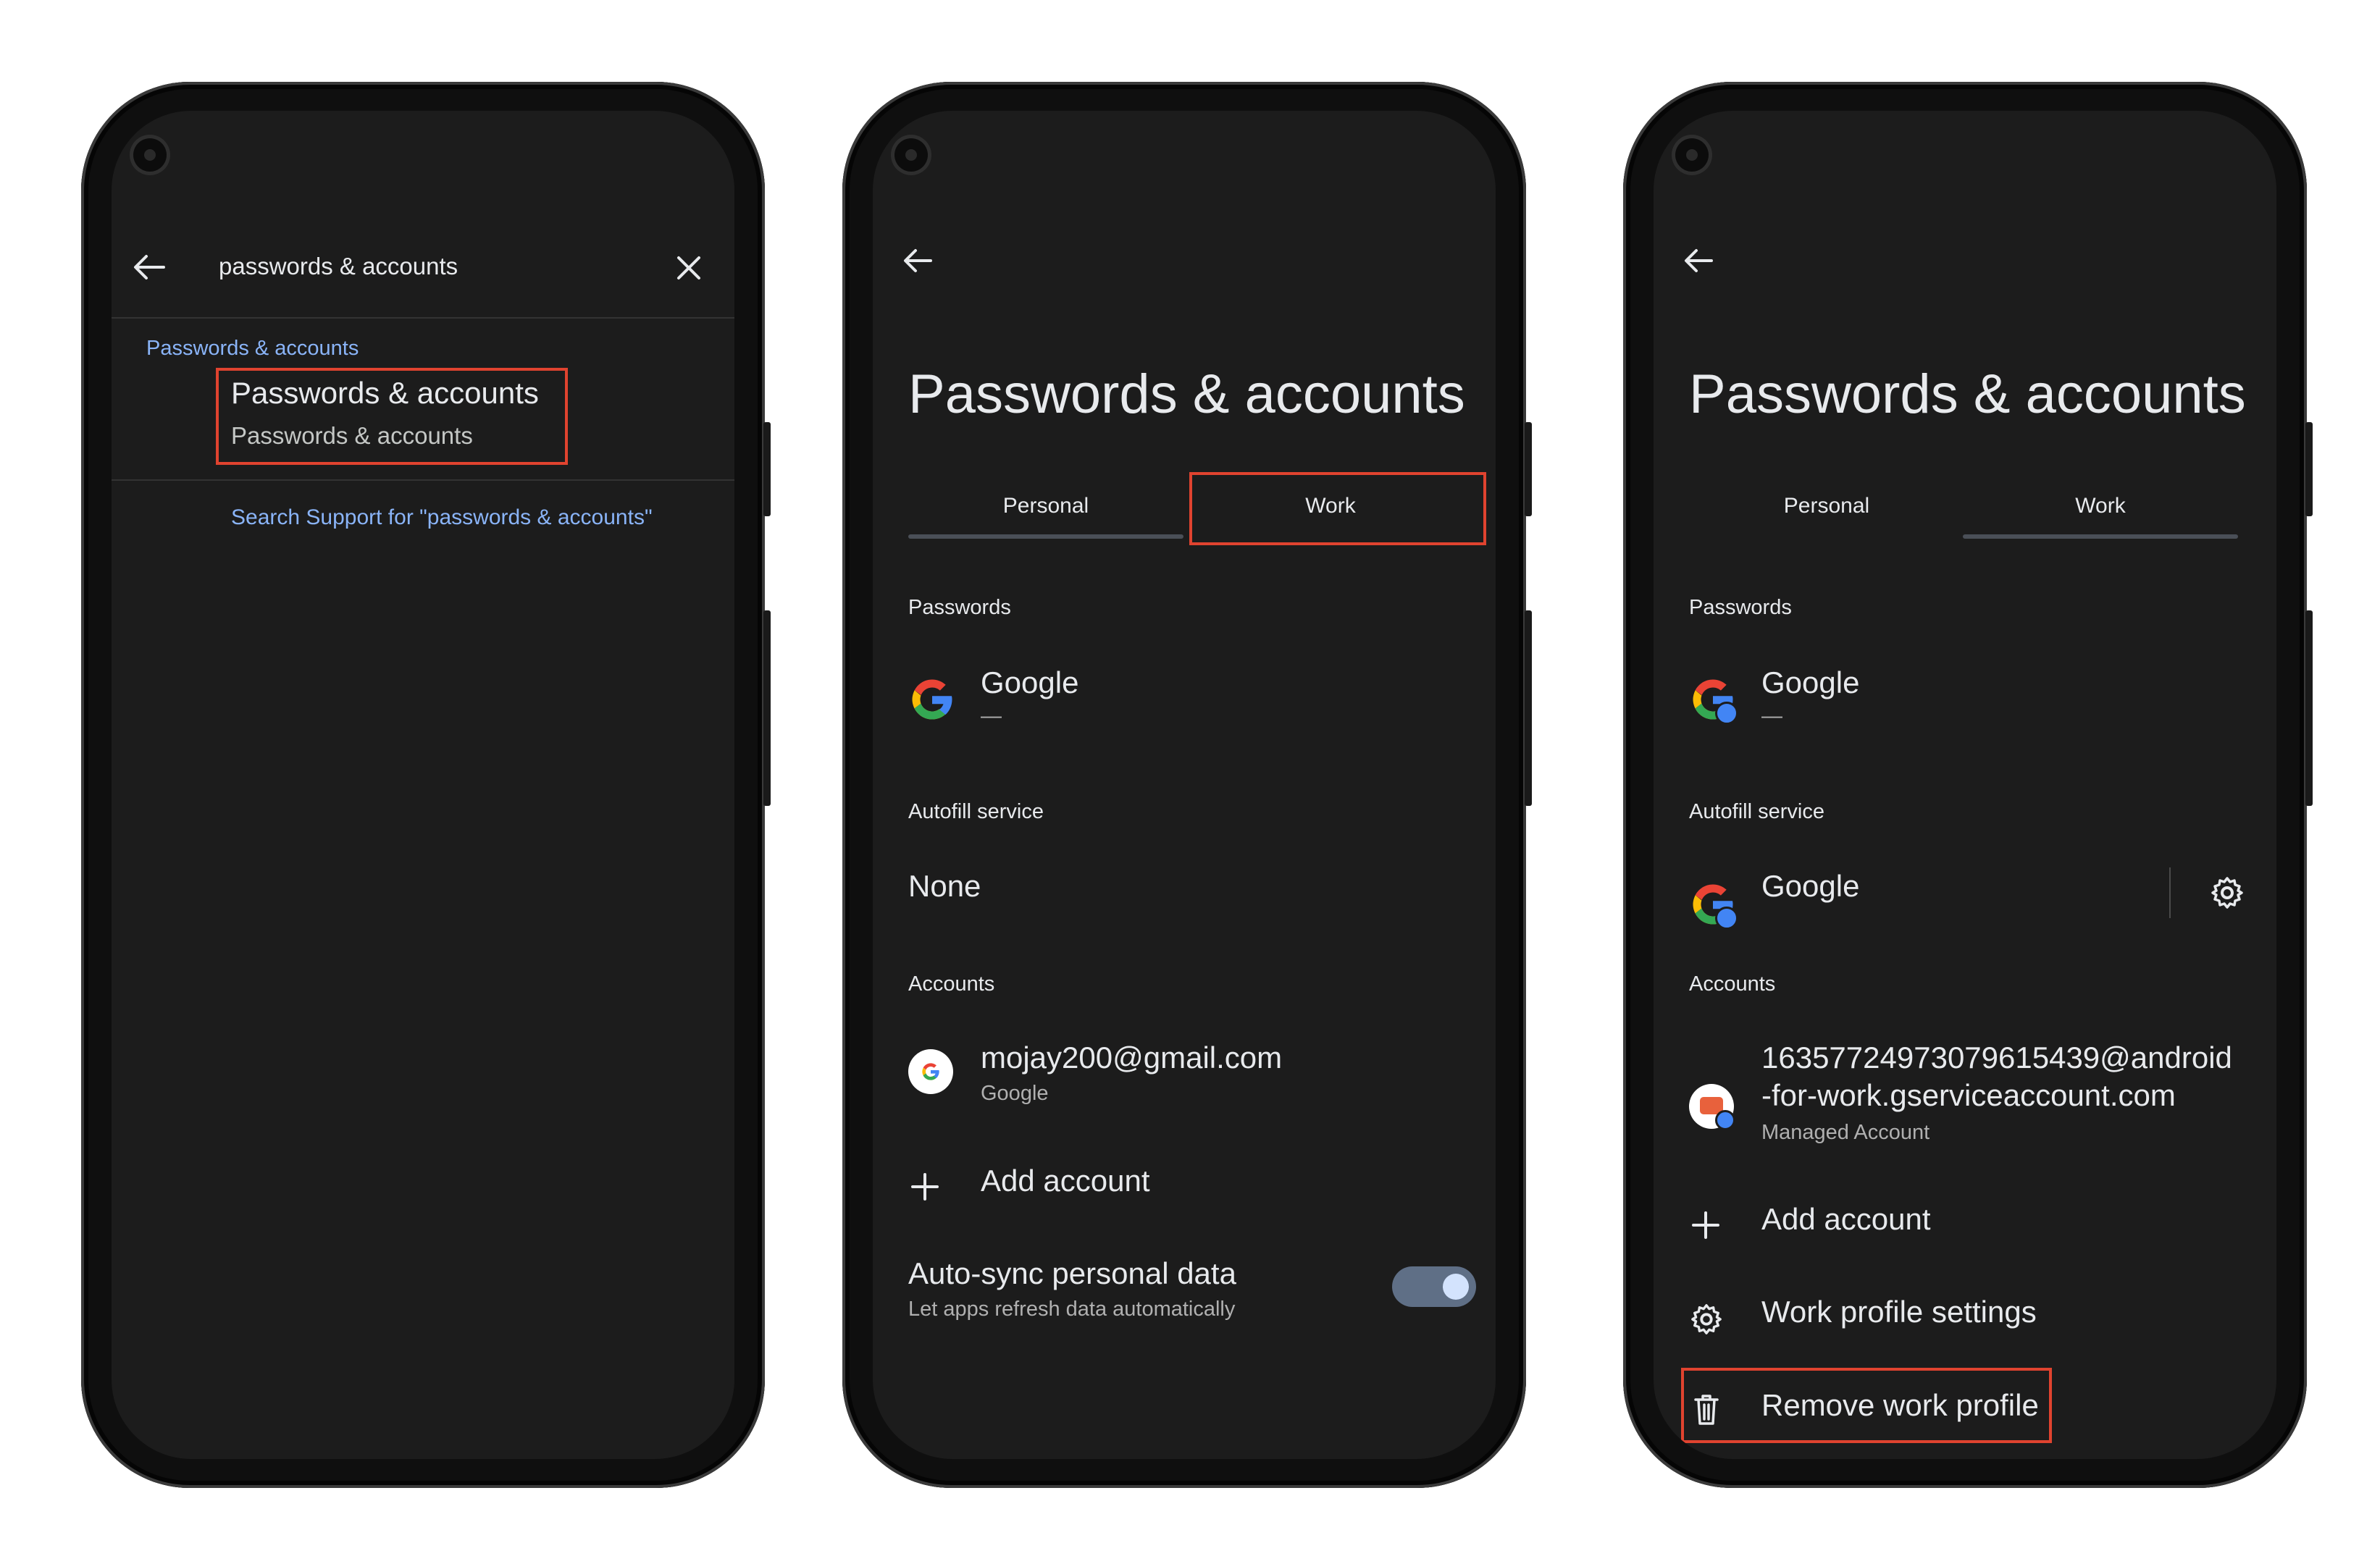 Image resolution: width=2380 pixels, height=1564 pixels. What do you see at coordinates (392, 417) in the screenshot?
I see `highlight-search-result` at bounding box center [392, 417].